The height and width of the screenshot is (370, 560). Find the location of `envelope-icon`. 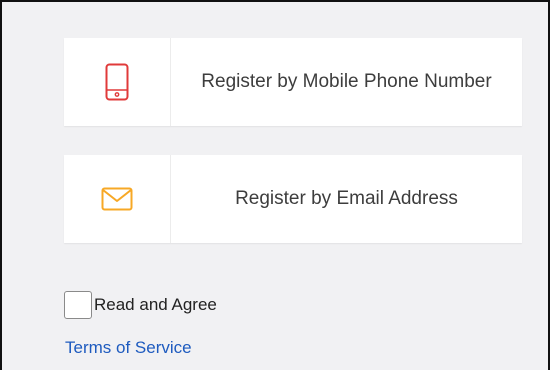

envelope-icon is located at coordinates (117, 199).